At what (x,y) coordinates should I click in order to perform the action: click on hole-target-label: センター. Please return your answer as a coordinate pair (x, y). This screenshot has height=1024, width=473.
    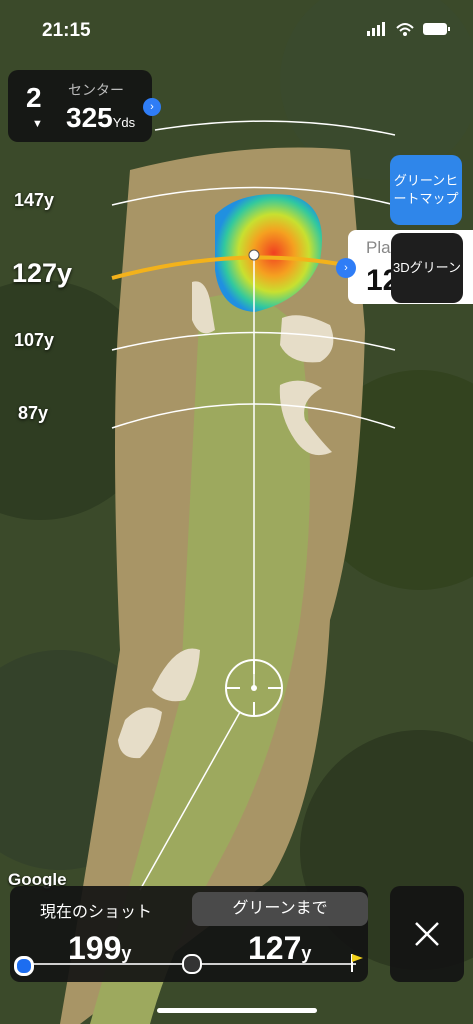
    Looking at the image, I should click on (96, 90).